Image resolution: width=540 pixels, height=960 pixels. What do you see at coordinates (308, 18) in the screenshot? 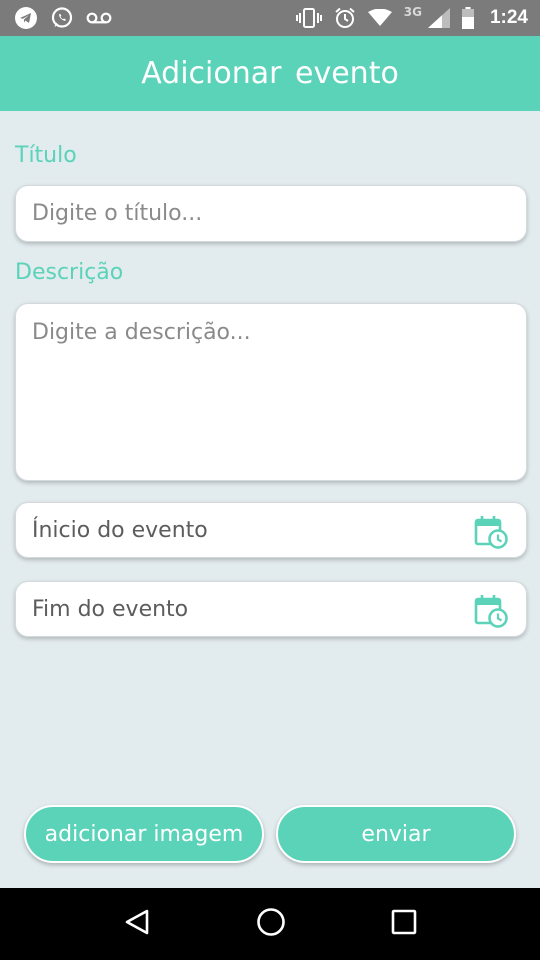
I see `vibrate-icon` at bounding box center [308, 18].